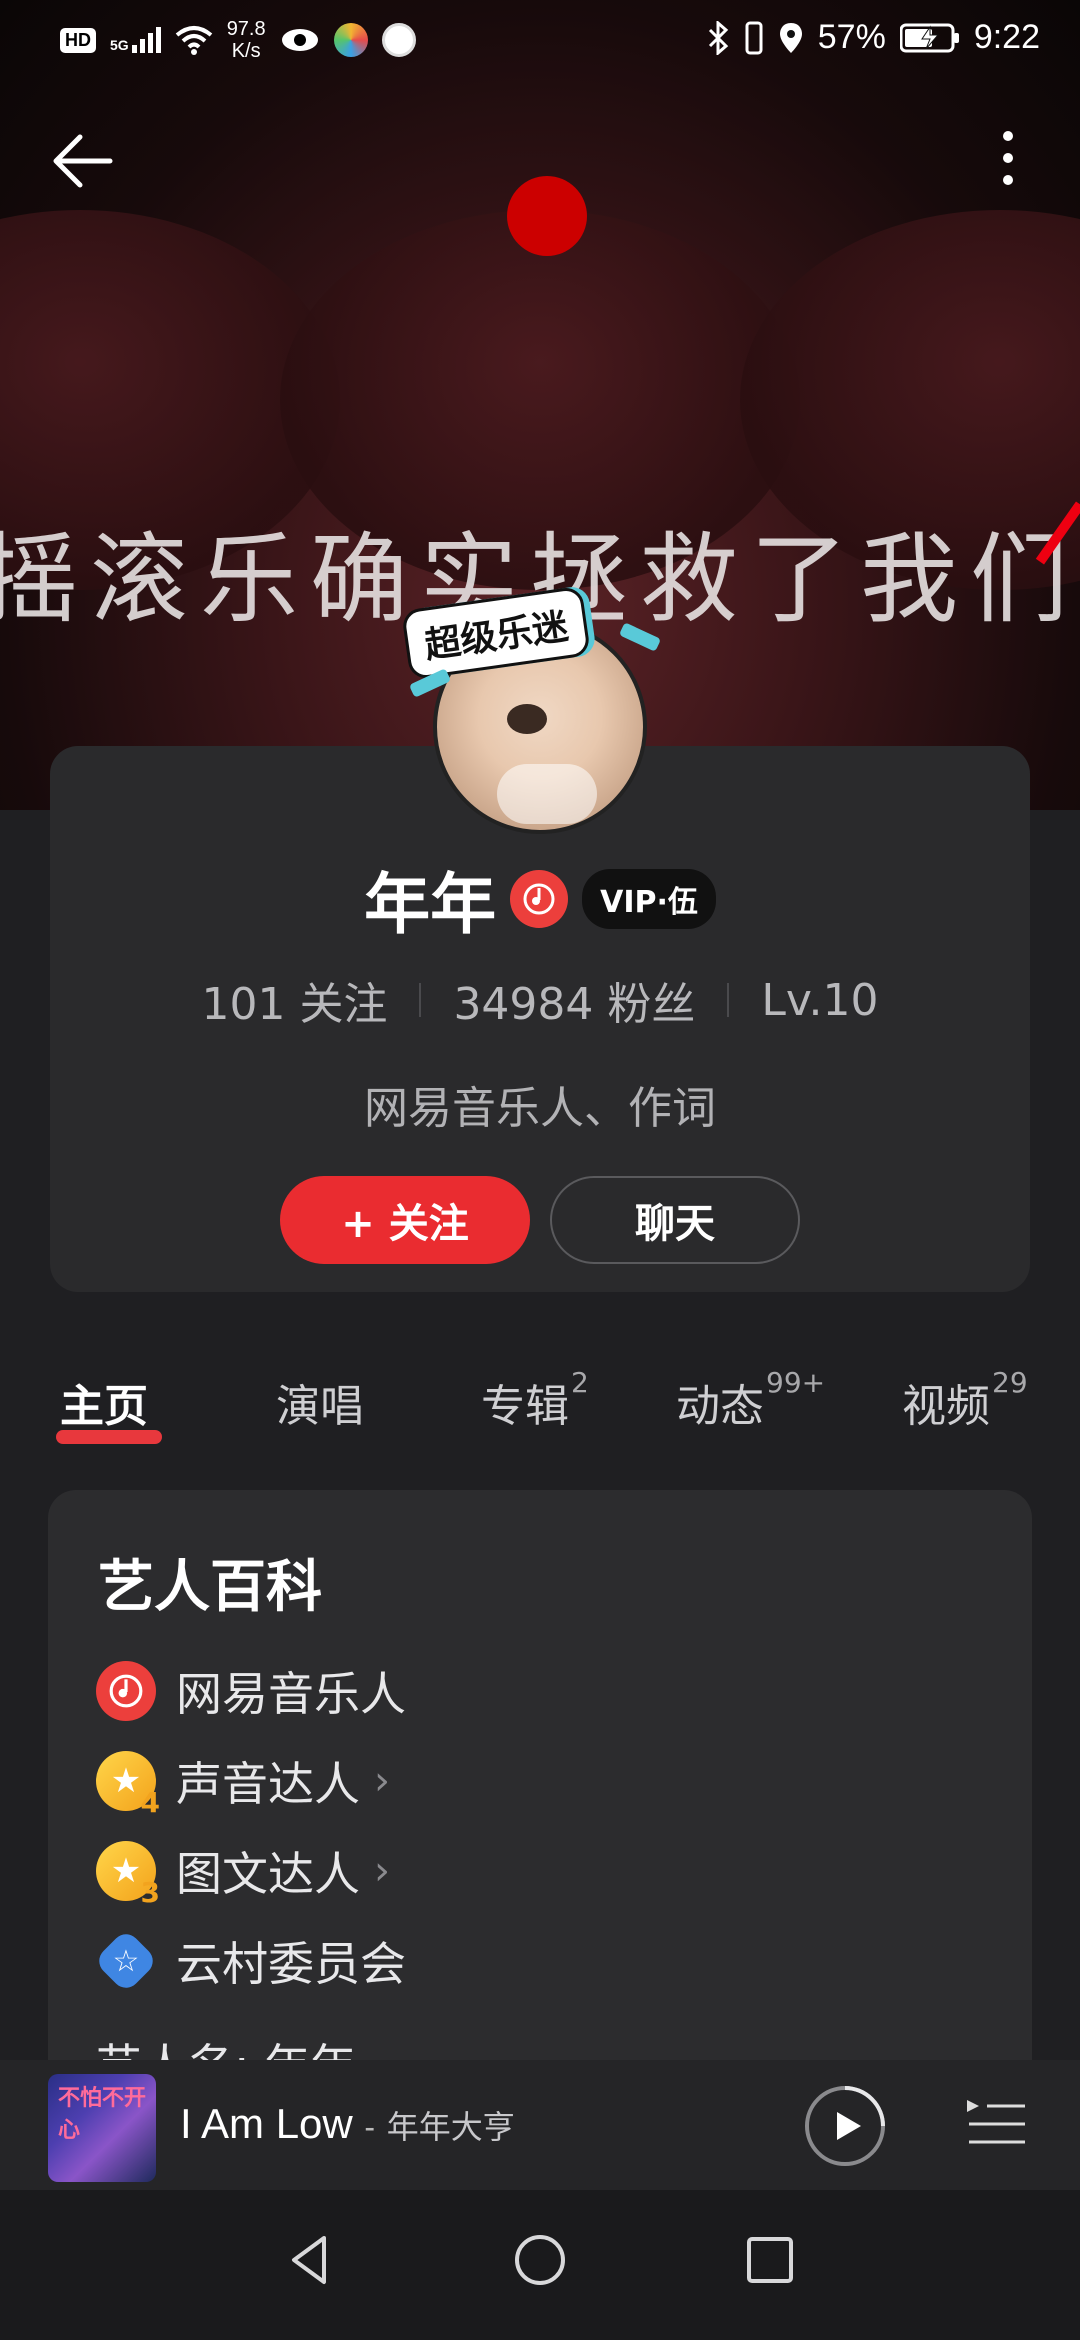 This screenshot has height=2340, width=1080. I want to click on tab-singing: 演唱, so click(320, 1402).